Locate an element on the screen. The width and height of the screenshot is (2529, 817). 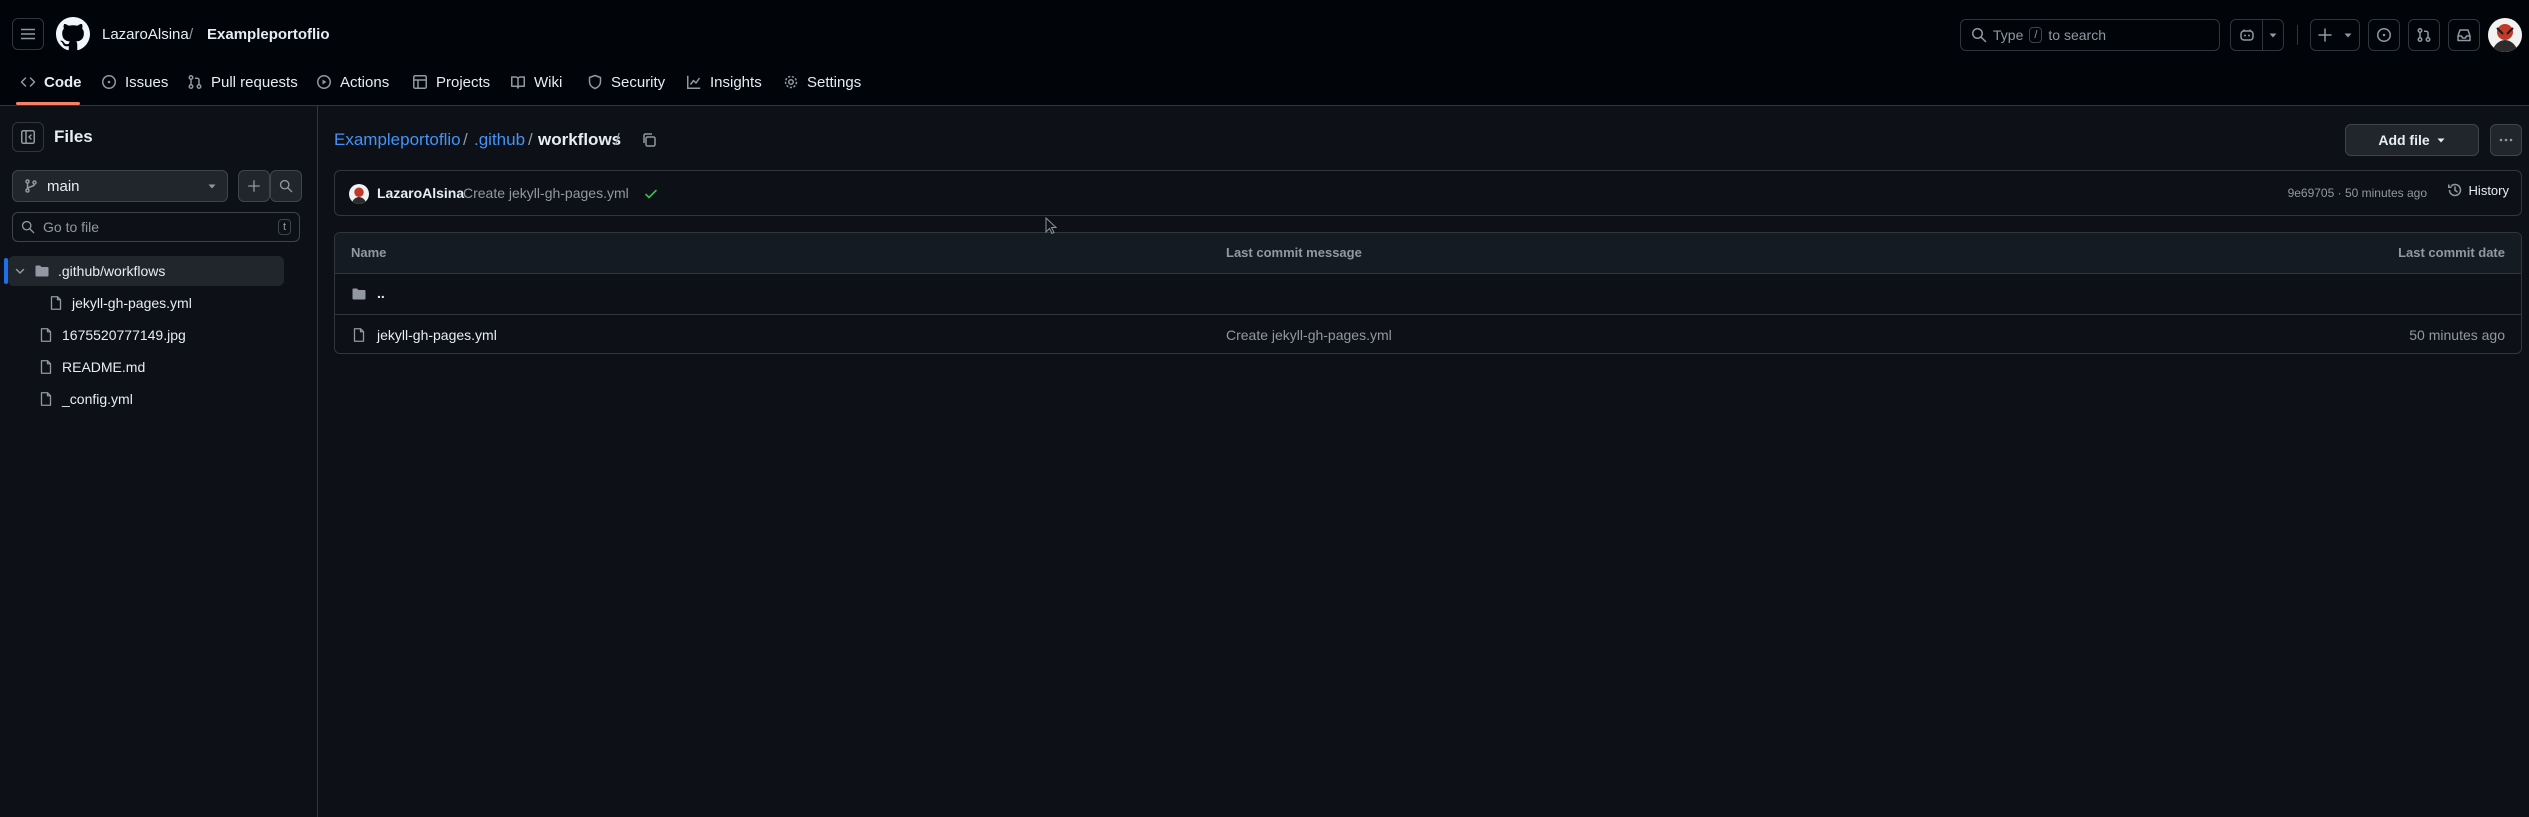
breadcrumb-trailing: / is located at coordinates (617, 139).